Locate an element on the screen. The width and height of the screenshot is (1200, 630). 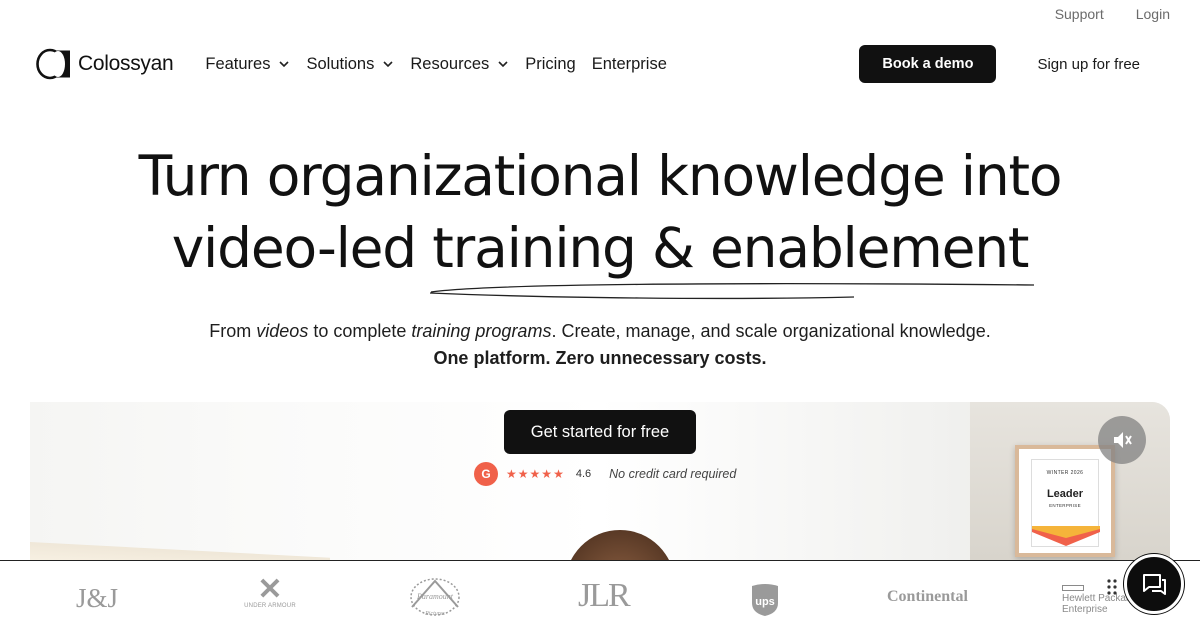
g2-leader-badge: WINTER 2026 Leader ENTERPRISE is located at coordinates (1065, 501).